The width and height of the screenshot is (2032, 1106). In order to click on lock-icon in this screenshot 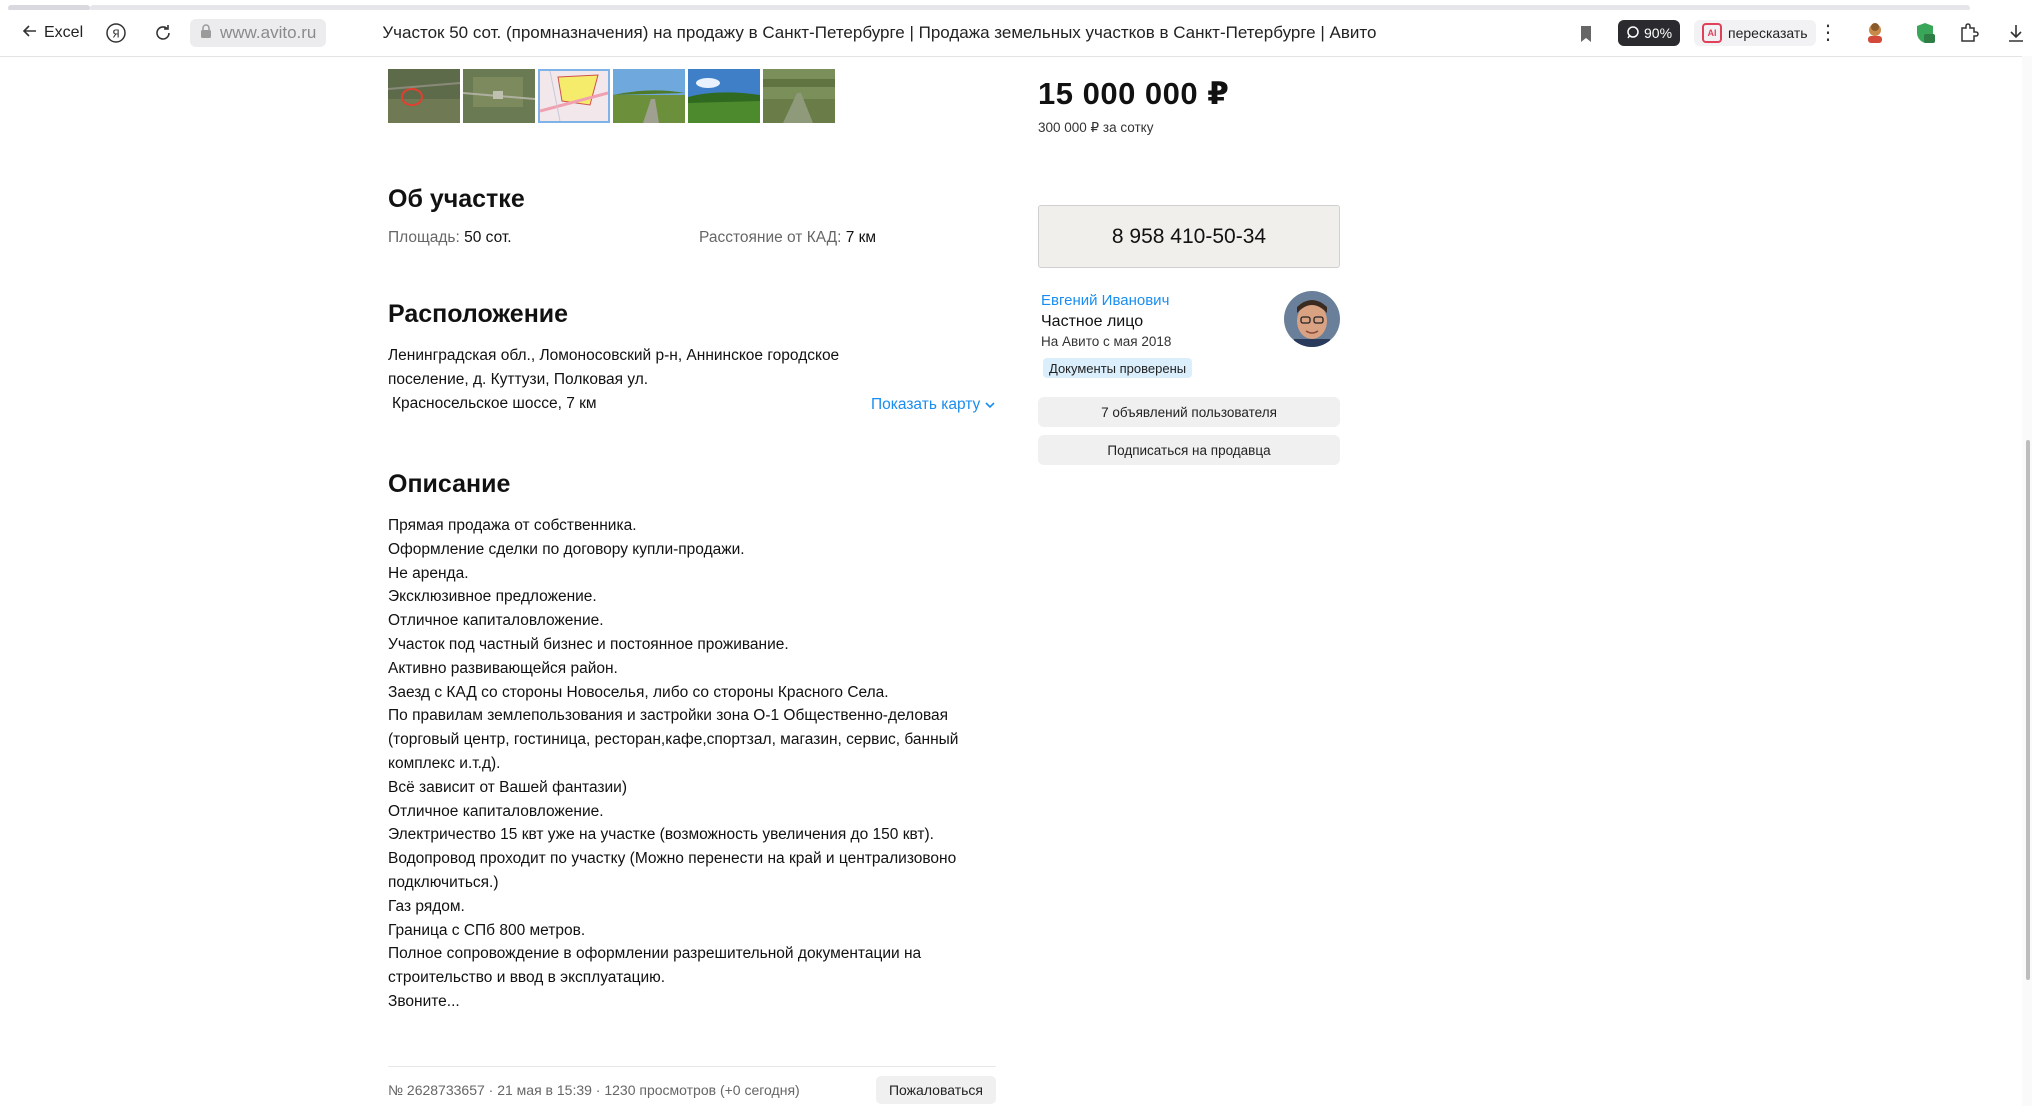, I will do `click(206, 33)`.